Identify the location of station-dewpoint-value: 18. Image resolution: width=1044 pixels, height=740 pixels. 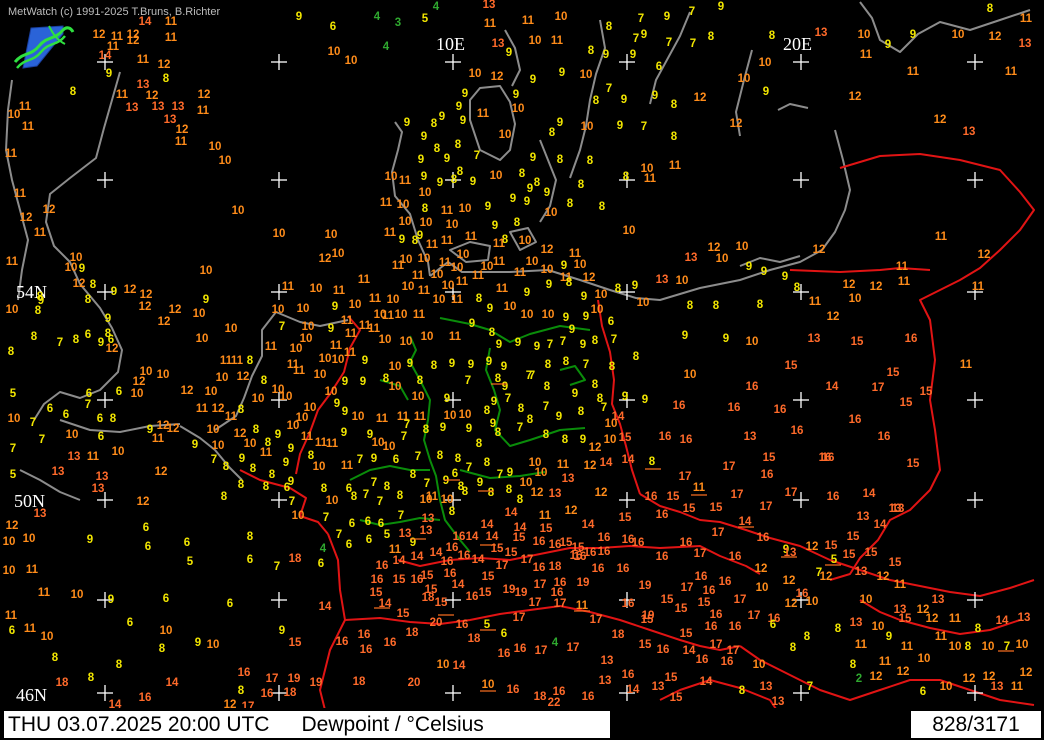
(62, 683).